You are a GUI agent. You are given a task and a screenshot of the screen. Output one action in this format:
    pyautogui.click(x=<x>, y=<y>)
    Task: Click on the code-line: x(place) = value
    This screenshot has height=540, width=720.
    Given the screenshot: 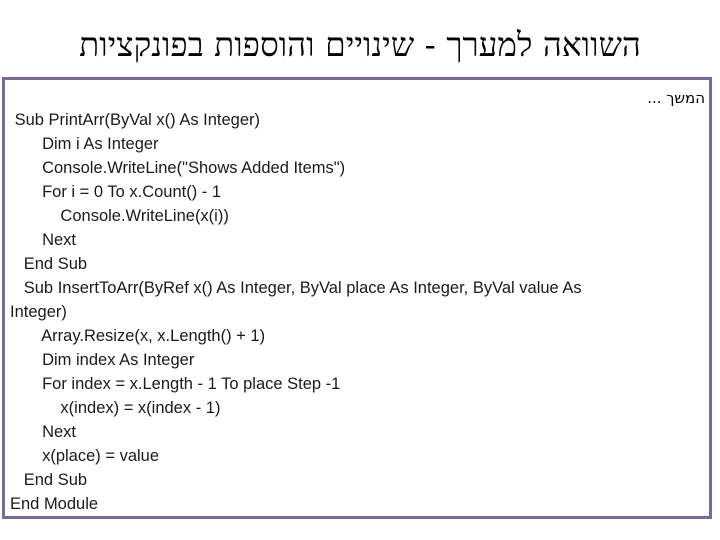 What is the action you would take?
    pyautogui.click(x=85, y=456)
    